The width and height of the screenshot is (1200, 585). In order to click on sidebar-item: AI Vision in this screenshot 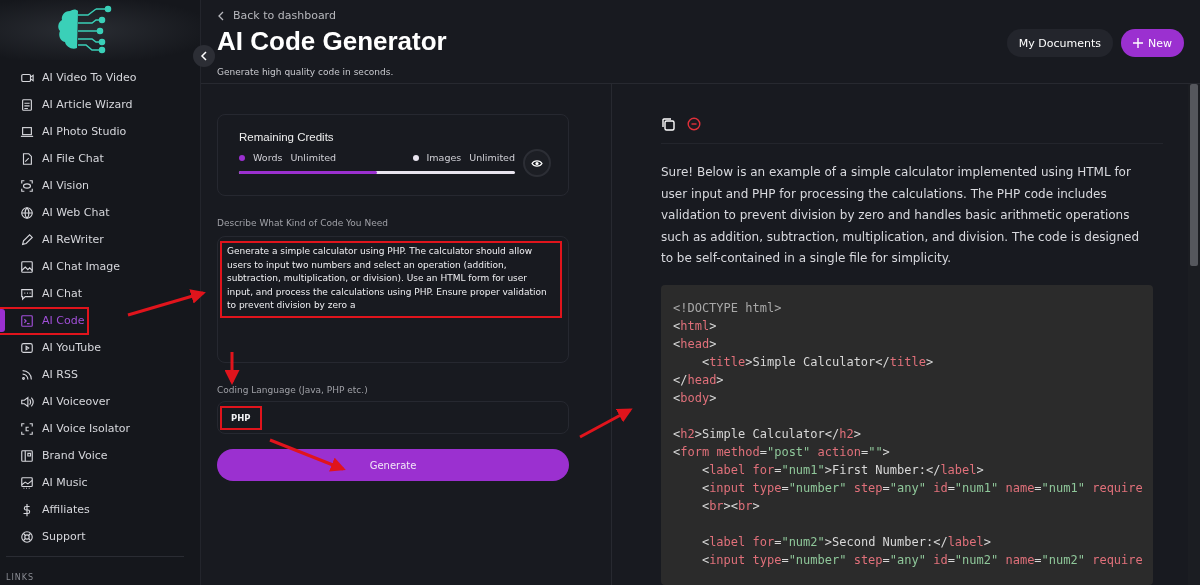, I will do `click(100, 185)`.